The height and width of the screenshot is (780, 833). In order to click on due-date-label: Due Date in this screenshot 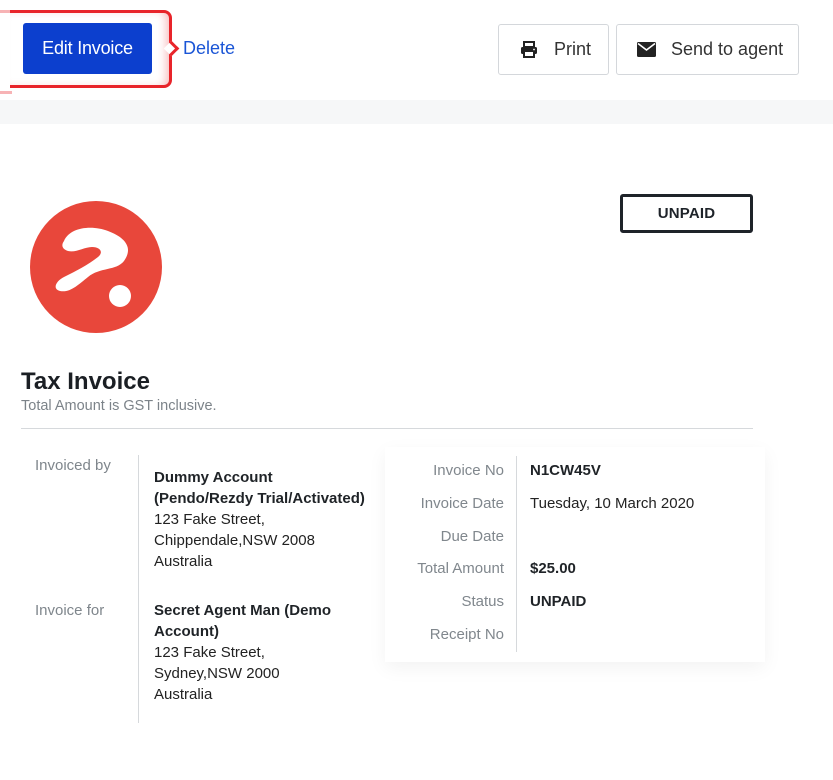, I will do `click(472, 536)`.